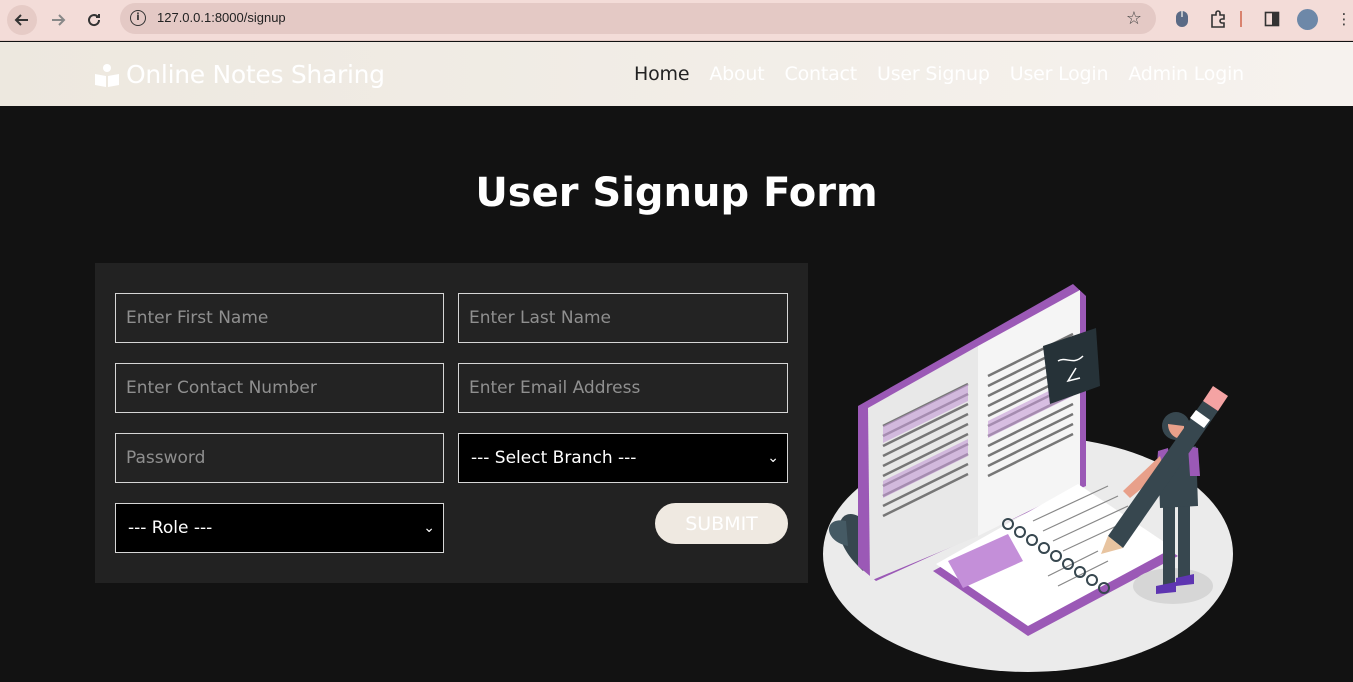 This screenshot has width=1353, height=682. Describe the element at coordinates (284, 388) in the screenshot. I see `contact-number-input` at that location.